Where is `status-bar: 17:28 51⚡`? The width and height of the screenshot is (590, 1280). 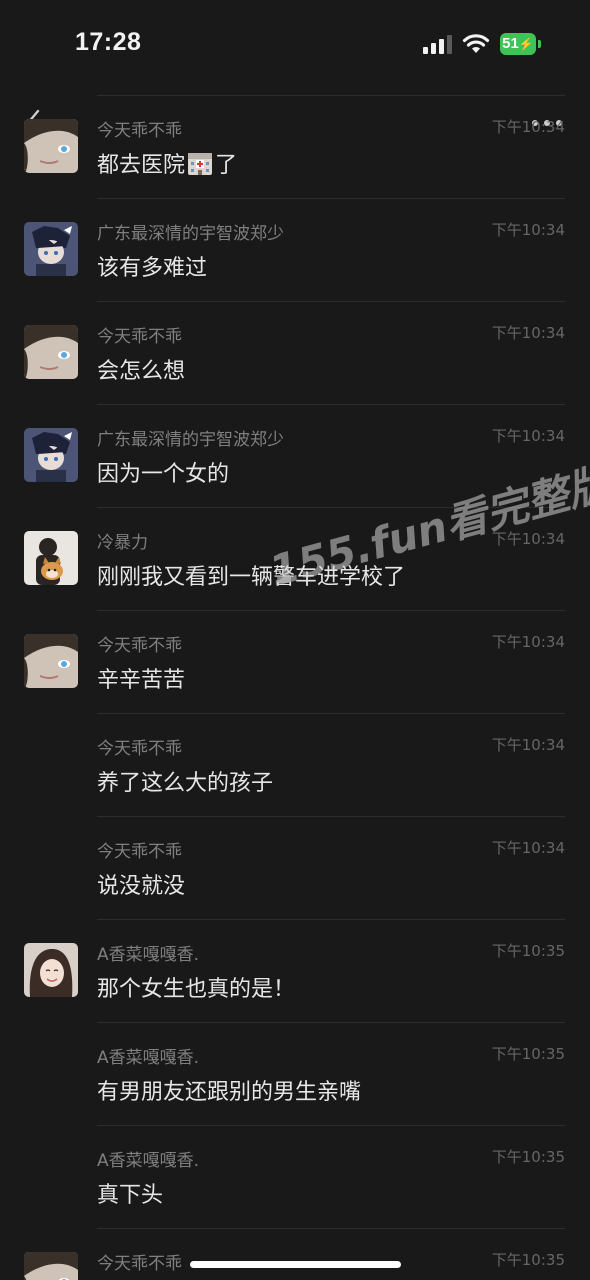 status-bar: 17:28 51⚡ is located at coordinates (295, 44).